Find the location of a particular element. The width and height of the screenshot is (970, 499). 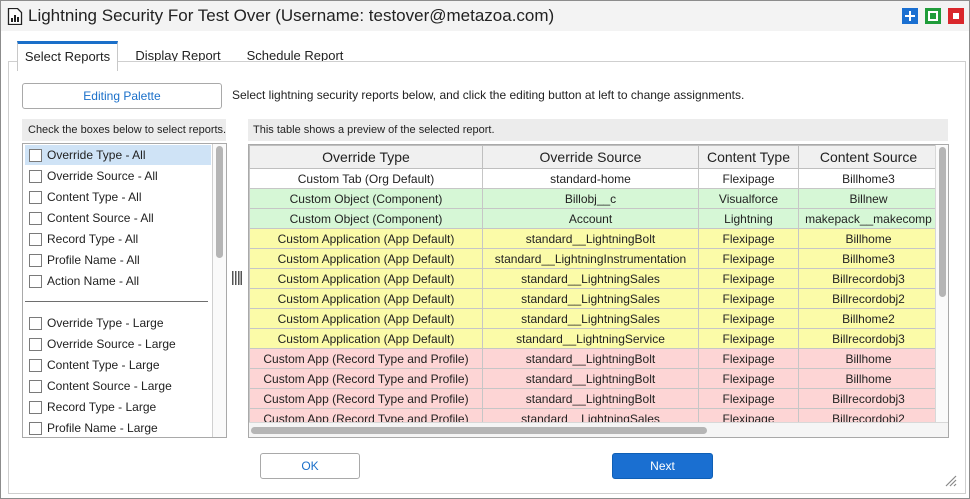

tab-select-reports: Select Reports is located at coordinates (67, 56).